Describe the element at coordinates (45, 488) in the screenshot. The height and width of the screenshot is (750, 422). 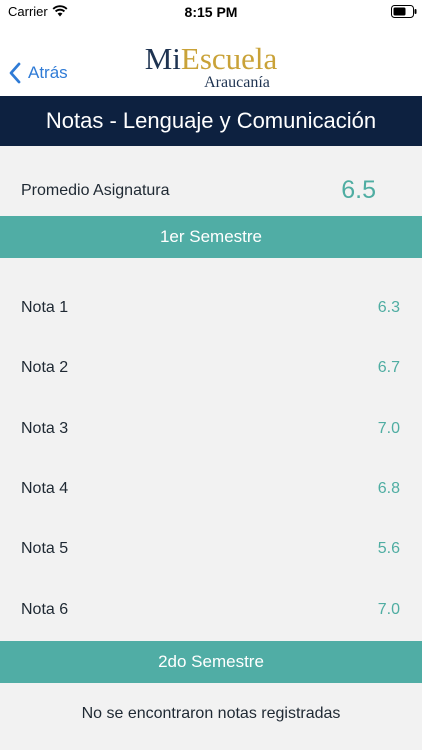
I see `grade-label: Nota 4` at that location.